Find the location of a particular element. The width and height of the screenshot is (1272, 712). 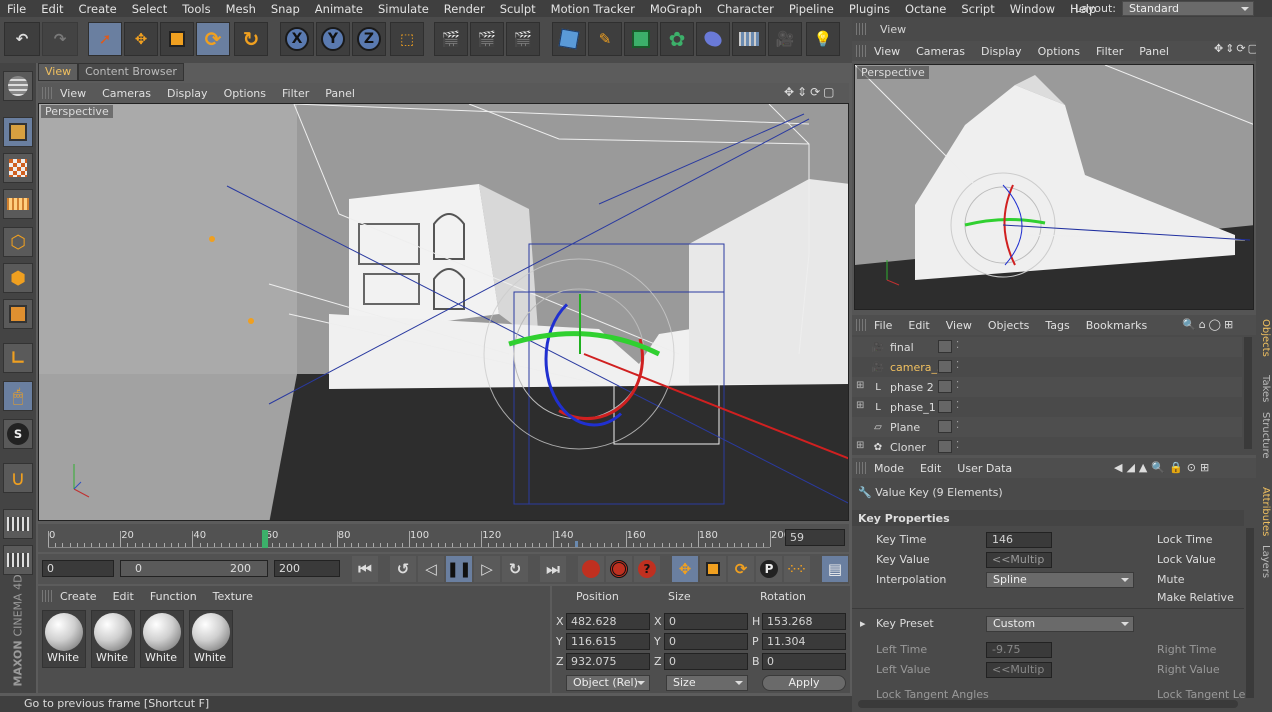

rotation-field: 153.268 is located at coordinates (804, 621).